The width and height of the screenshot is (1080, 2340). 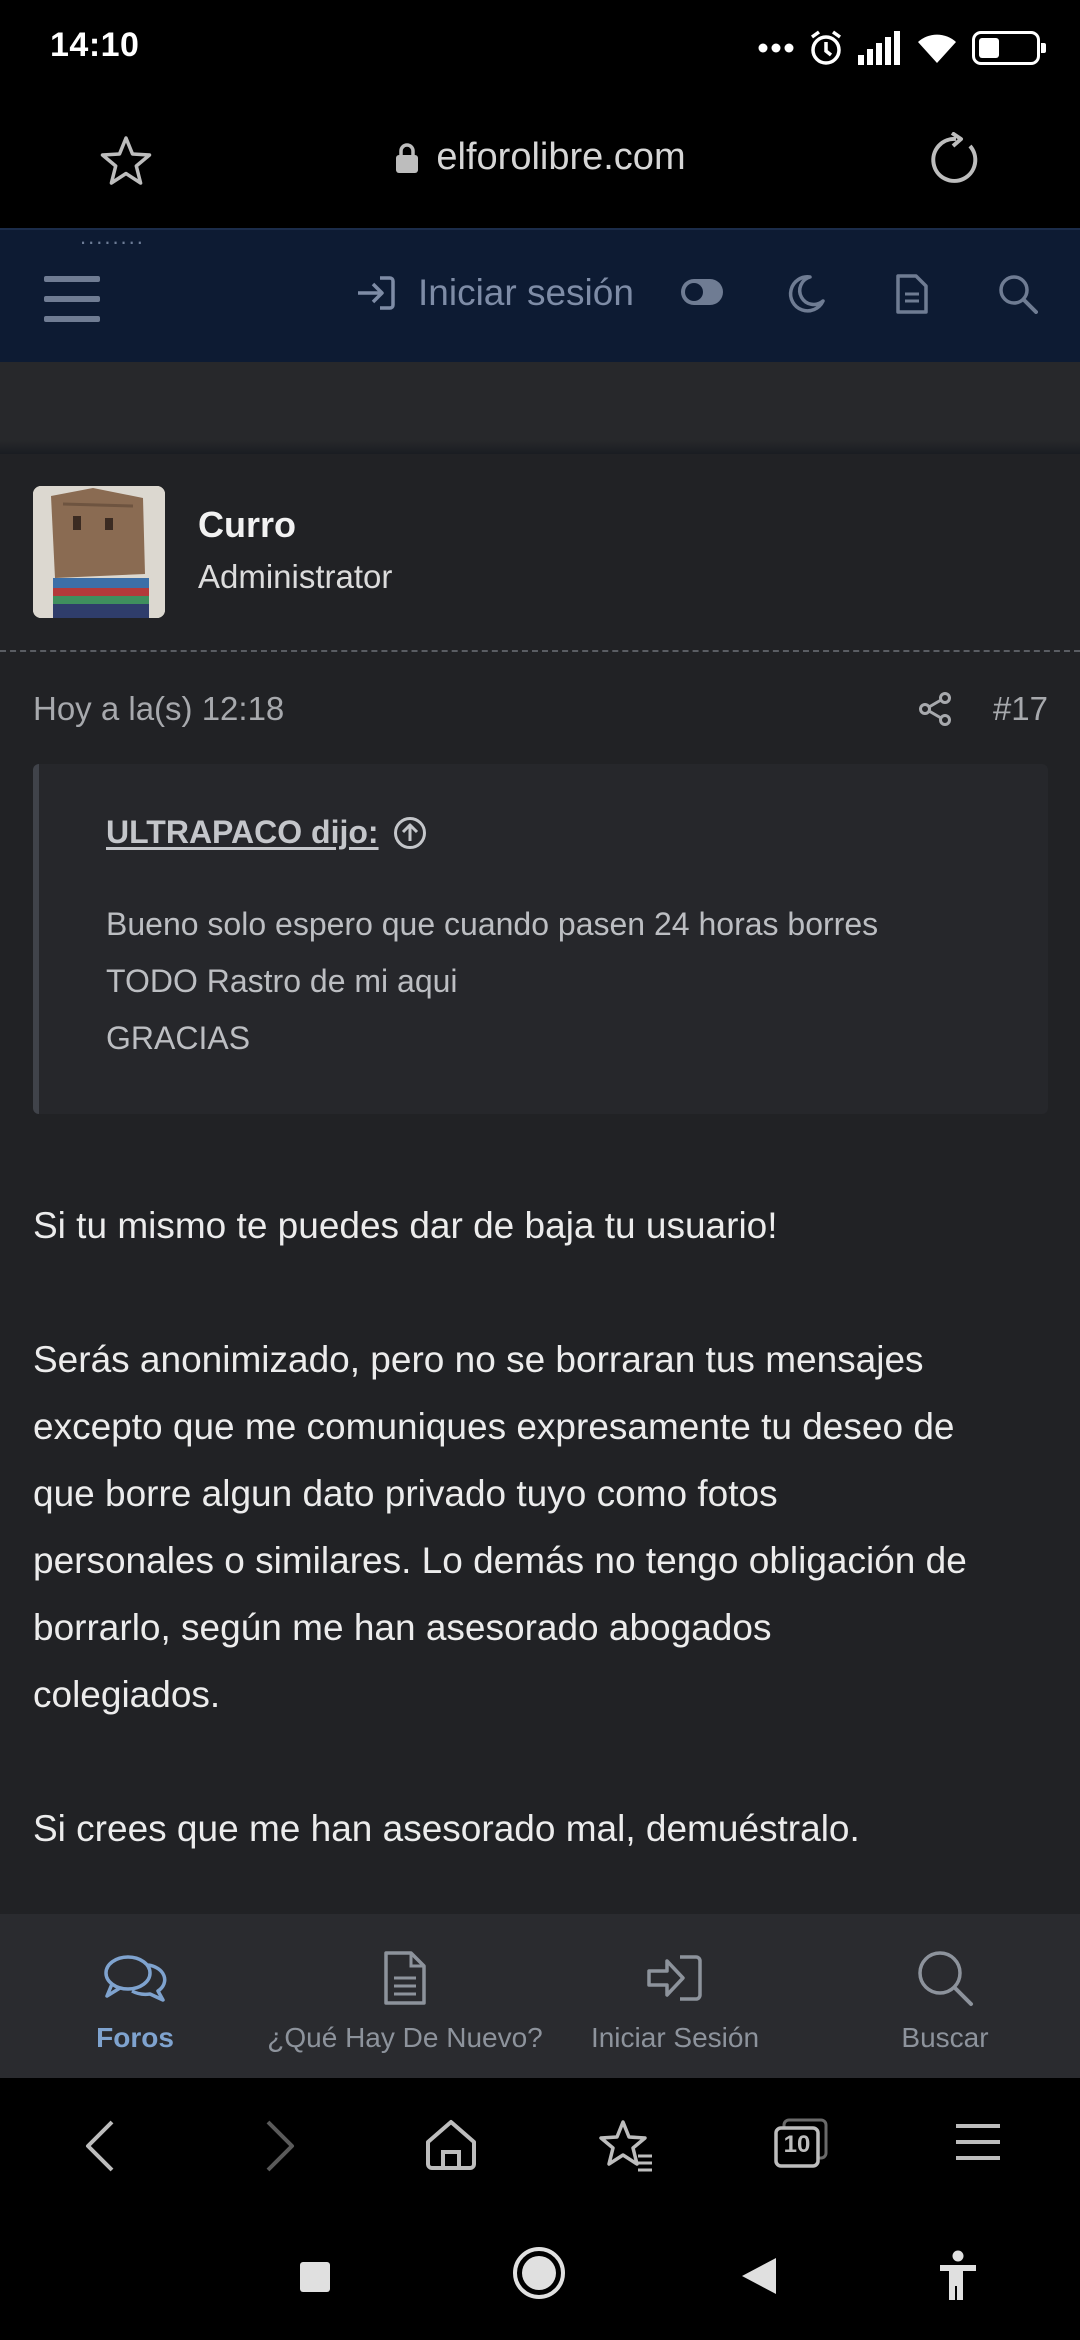 I want to click on style-toggle-icon, so click(x=702, y=292).